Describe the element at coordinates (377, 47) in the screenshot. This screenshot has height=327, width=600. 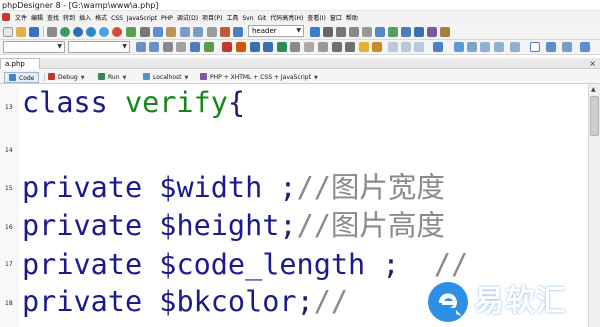
I see `tool-icon` at that location.